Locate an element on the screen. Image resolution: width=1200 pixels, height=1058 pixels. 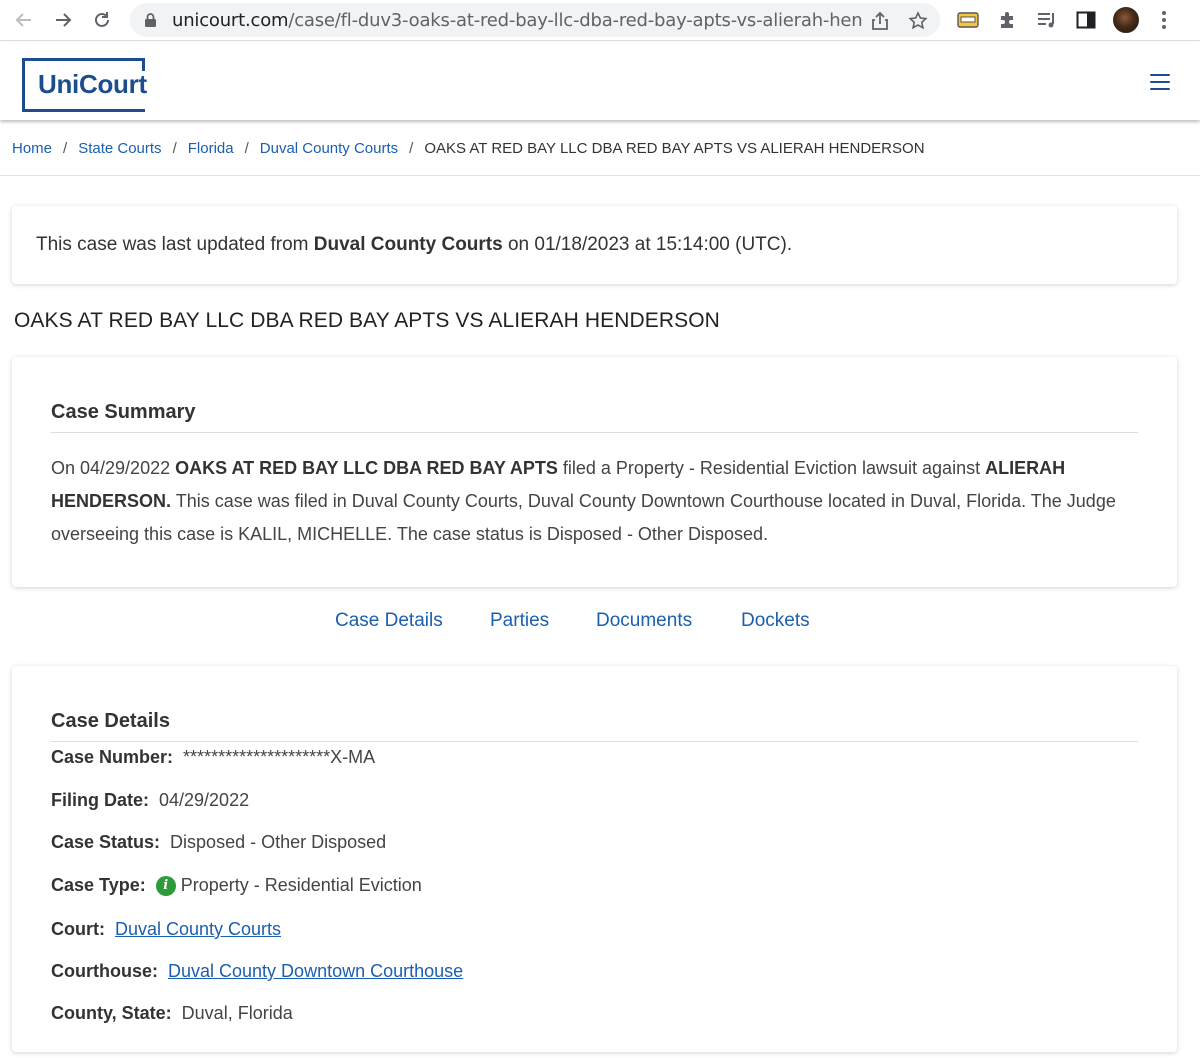
reload-button is located at coordinates (102, 20).